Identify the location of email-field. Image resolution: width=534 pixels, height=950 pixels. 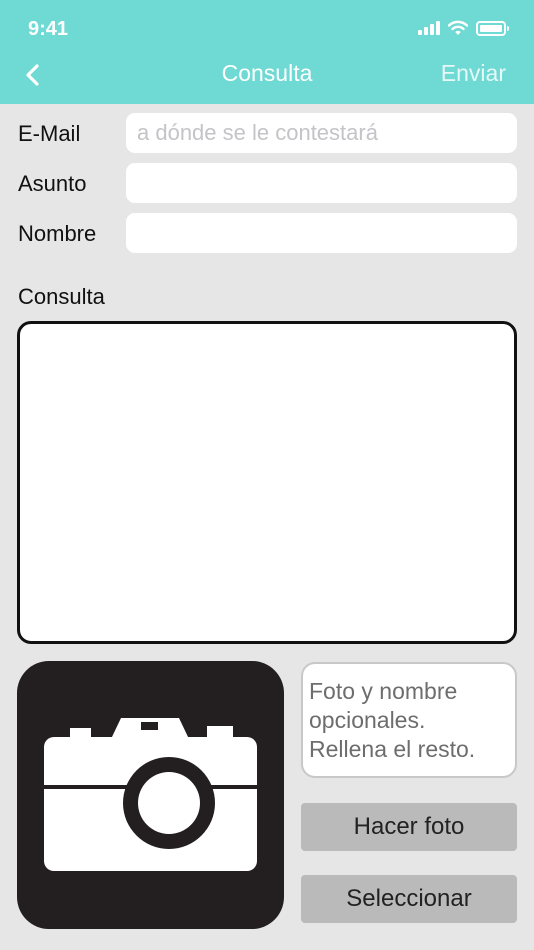
(321, 133).